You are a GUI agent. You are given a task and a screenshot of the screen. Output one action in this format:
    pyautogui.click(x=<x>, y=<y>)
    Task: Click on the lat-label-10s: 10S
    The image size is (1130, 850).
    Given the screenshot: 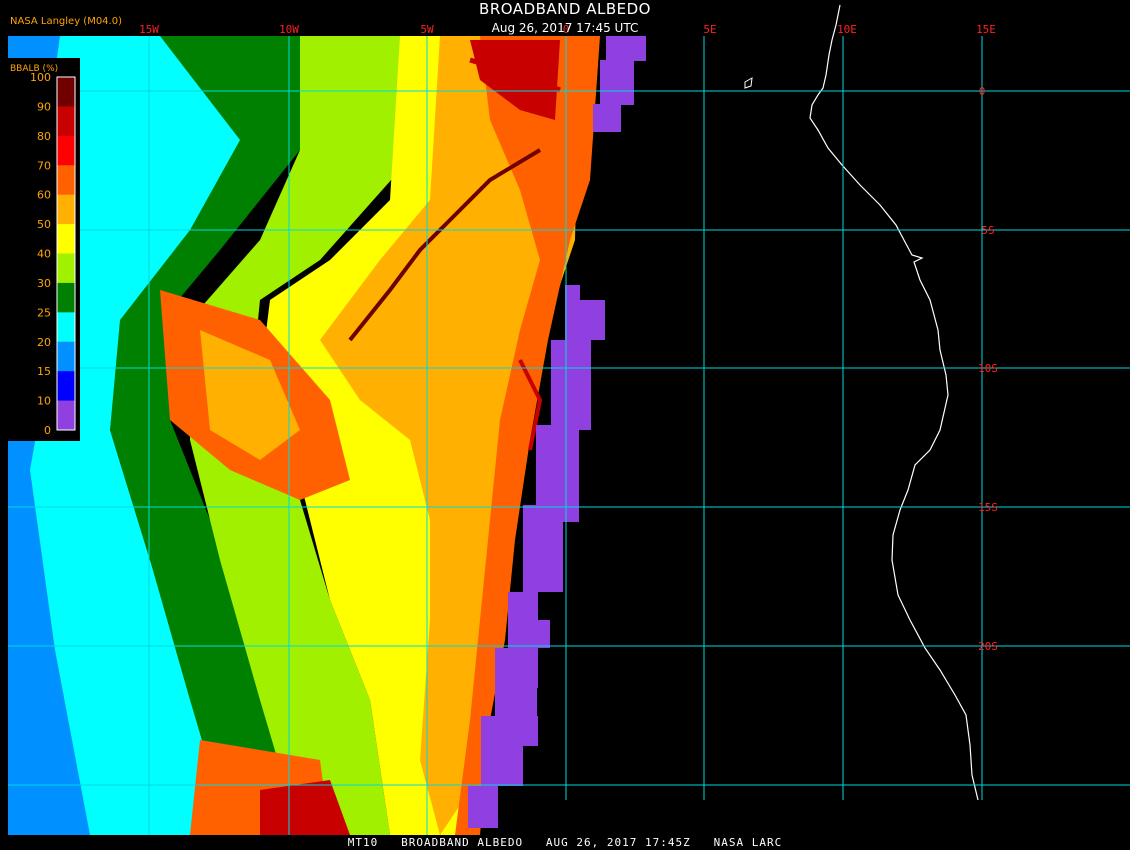 What is the action you would take?
    pyautogui.click(x=988, y=368)
    